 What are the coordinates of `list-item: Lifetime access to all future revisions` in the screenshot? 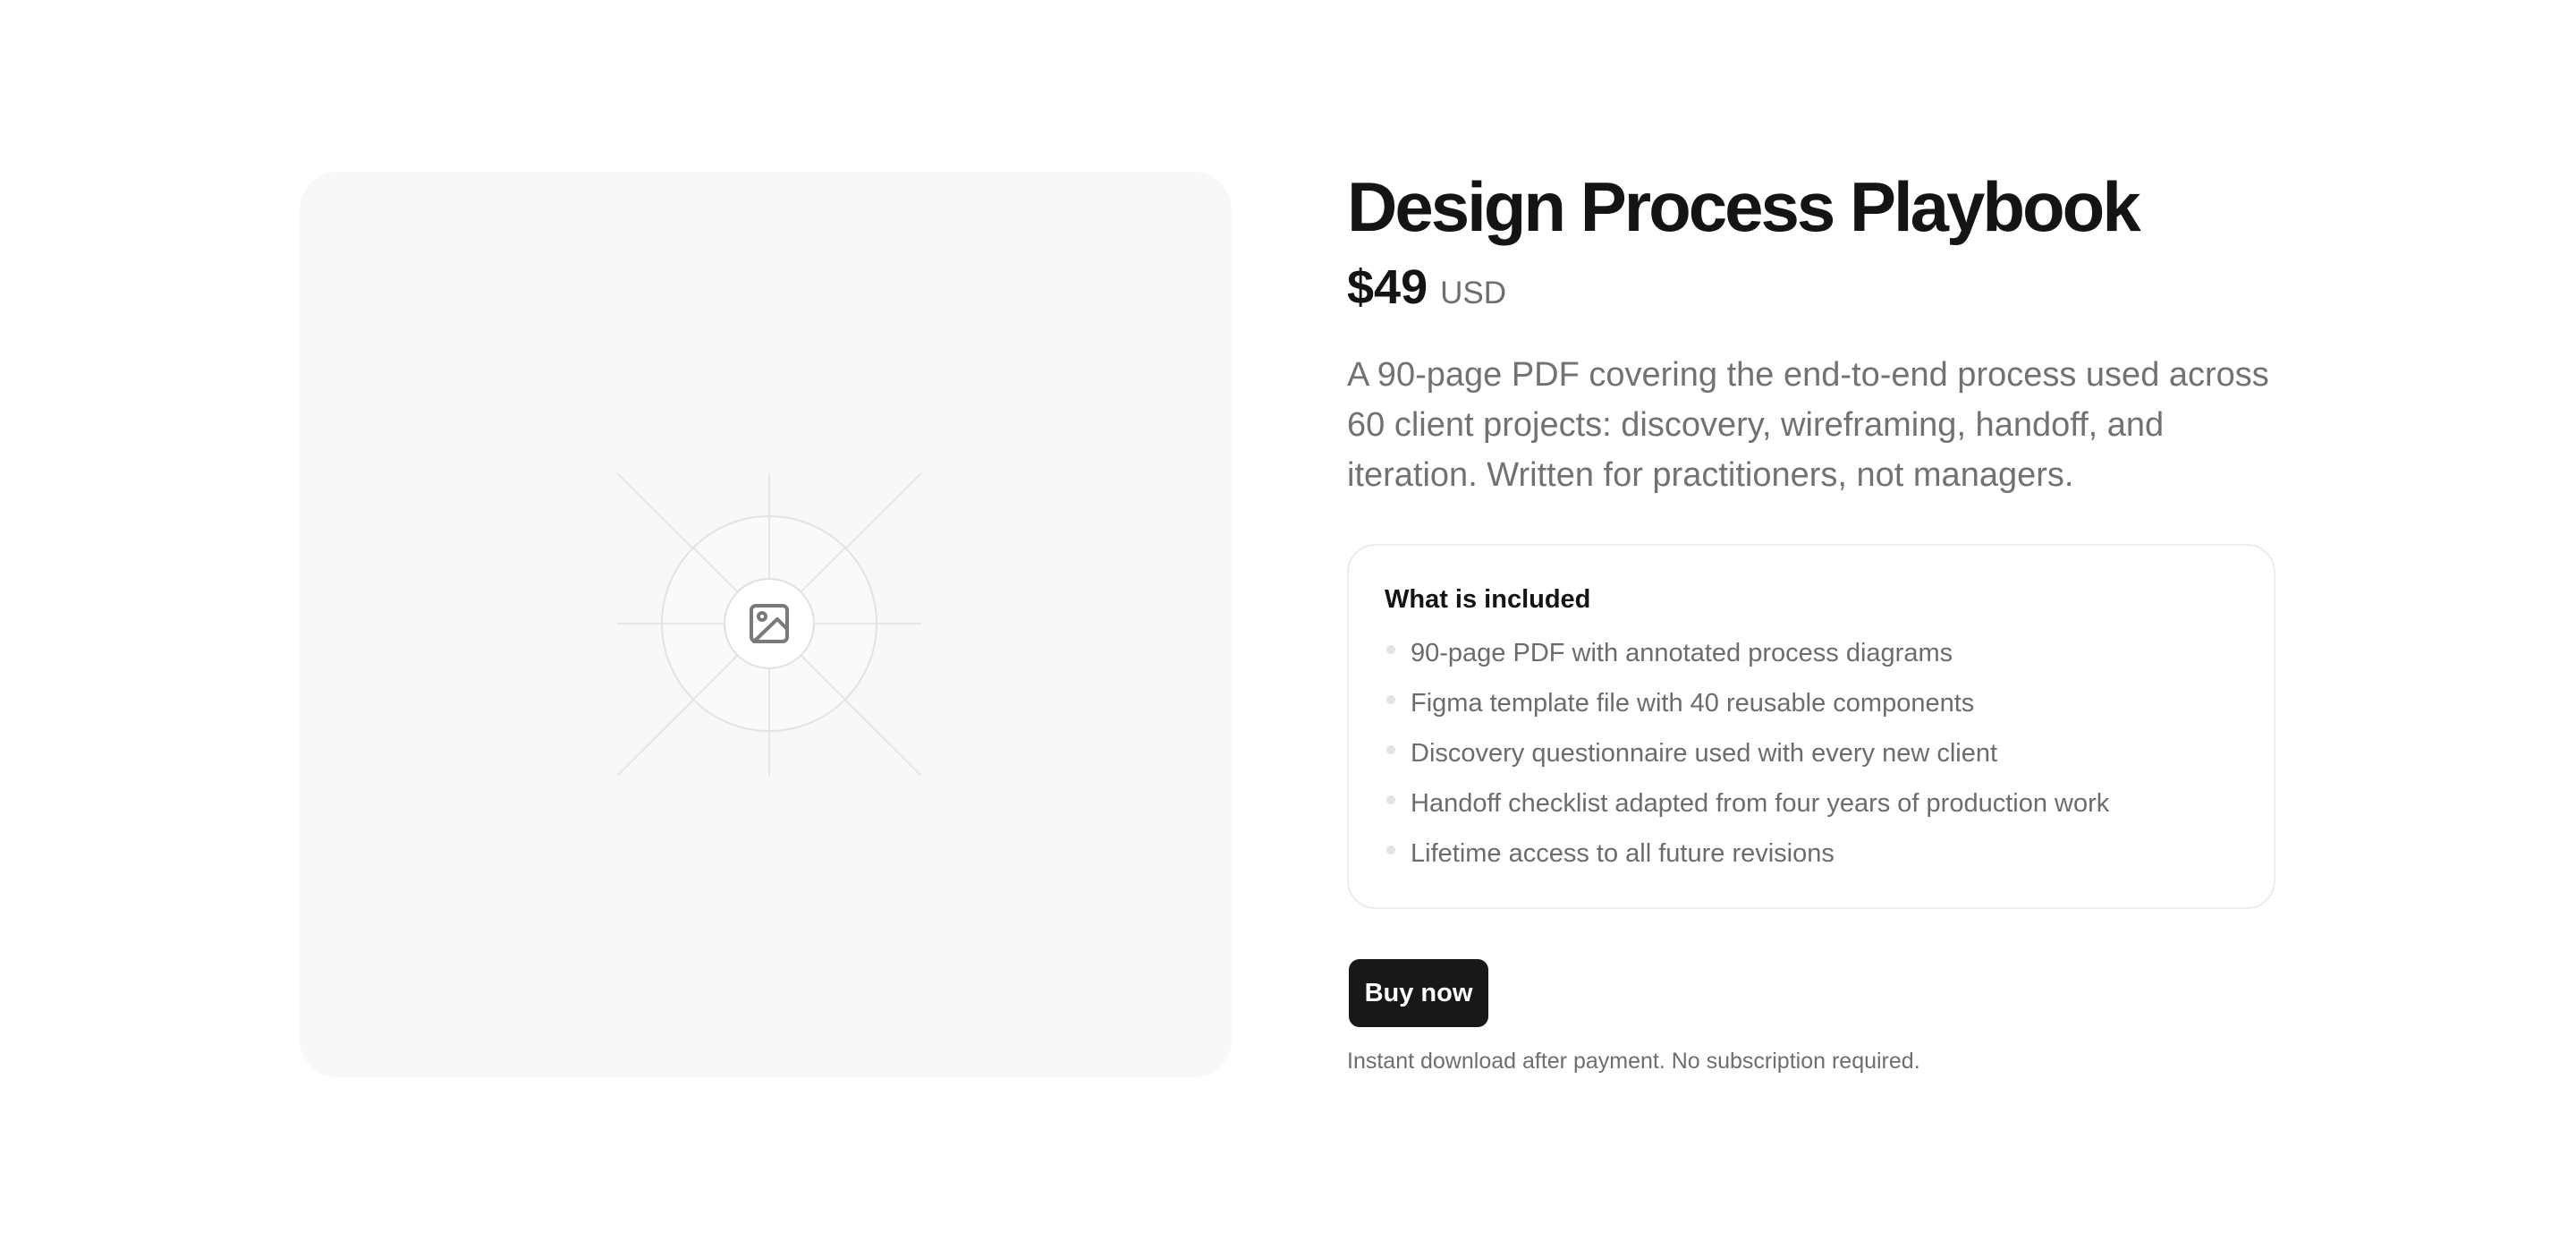 It's located at (1811, 854).